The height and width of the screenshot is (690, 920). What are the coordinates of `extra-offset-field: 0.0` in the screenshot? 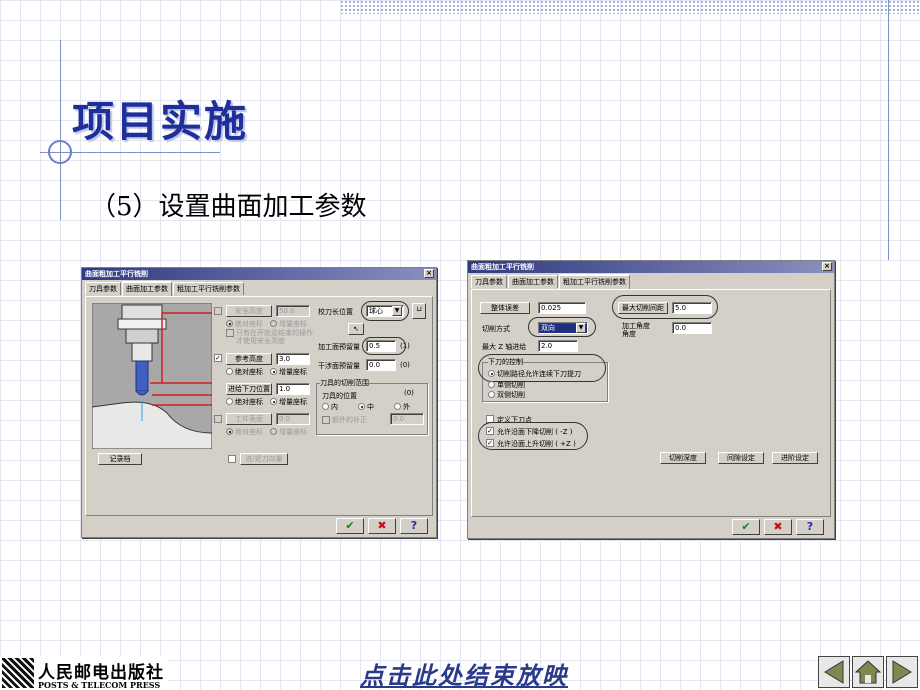 It's located at (407, 419).